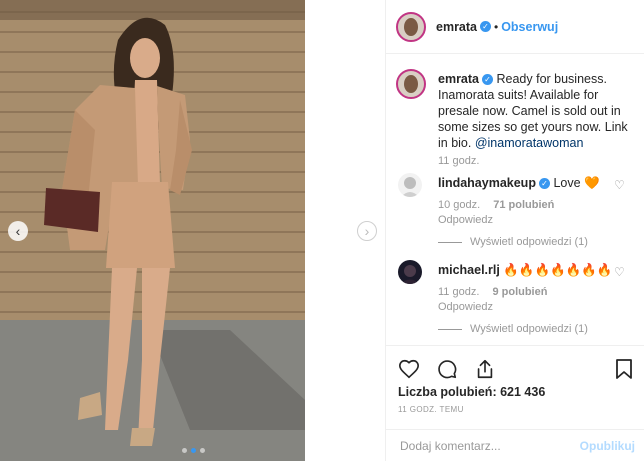  What do you see at coordinates (529, 143) in the screenshot?
I see `caption-mention-link: @inamoratawoman` at bounding box center [529, 143].